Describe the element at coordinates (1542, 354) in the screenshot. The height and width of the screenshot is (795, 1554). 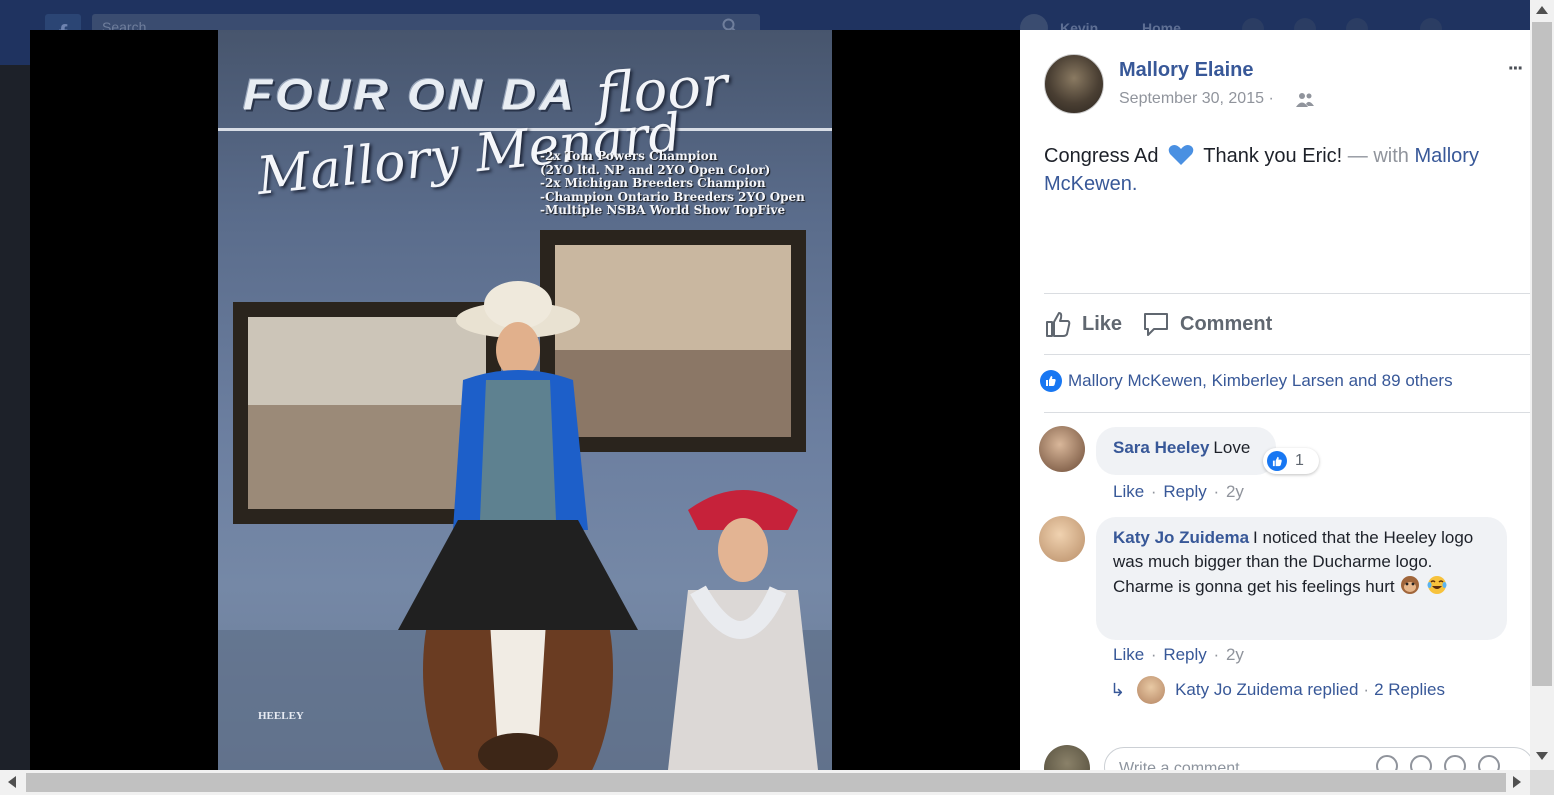
I see `vertical-scroll-thumb` at that location.